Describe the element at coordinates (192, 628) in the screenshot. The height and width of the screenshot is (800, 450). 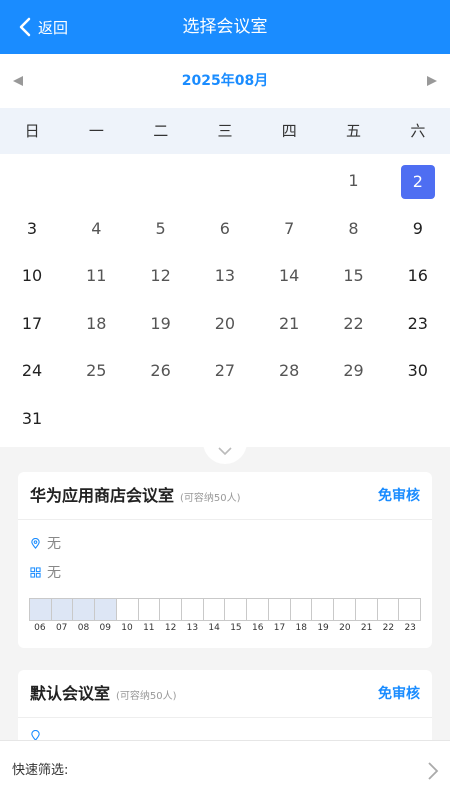
I see `time-slot-hour-label: 13` at that location.